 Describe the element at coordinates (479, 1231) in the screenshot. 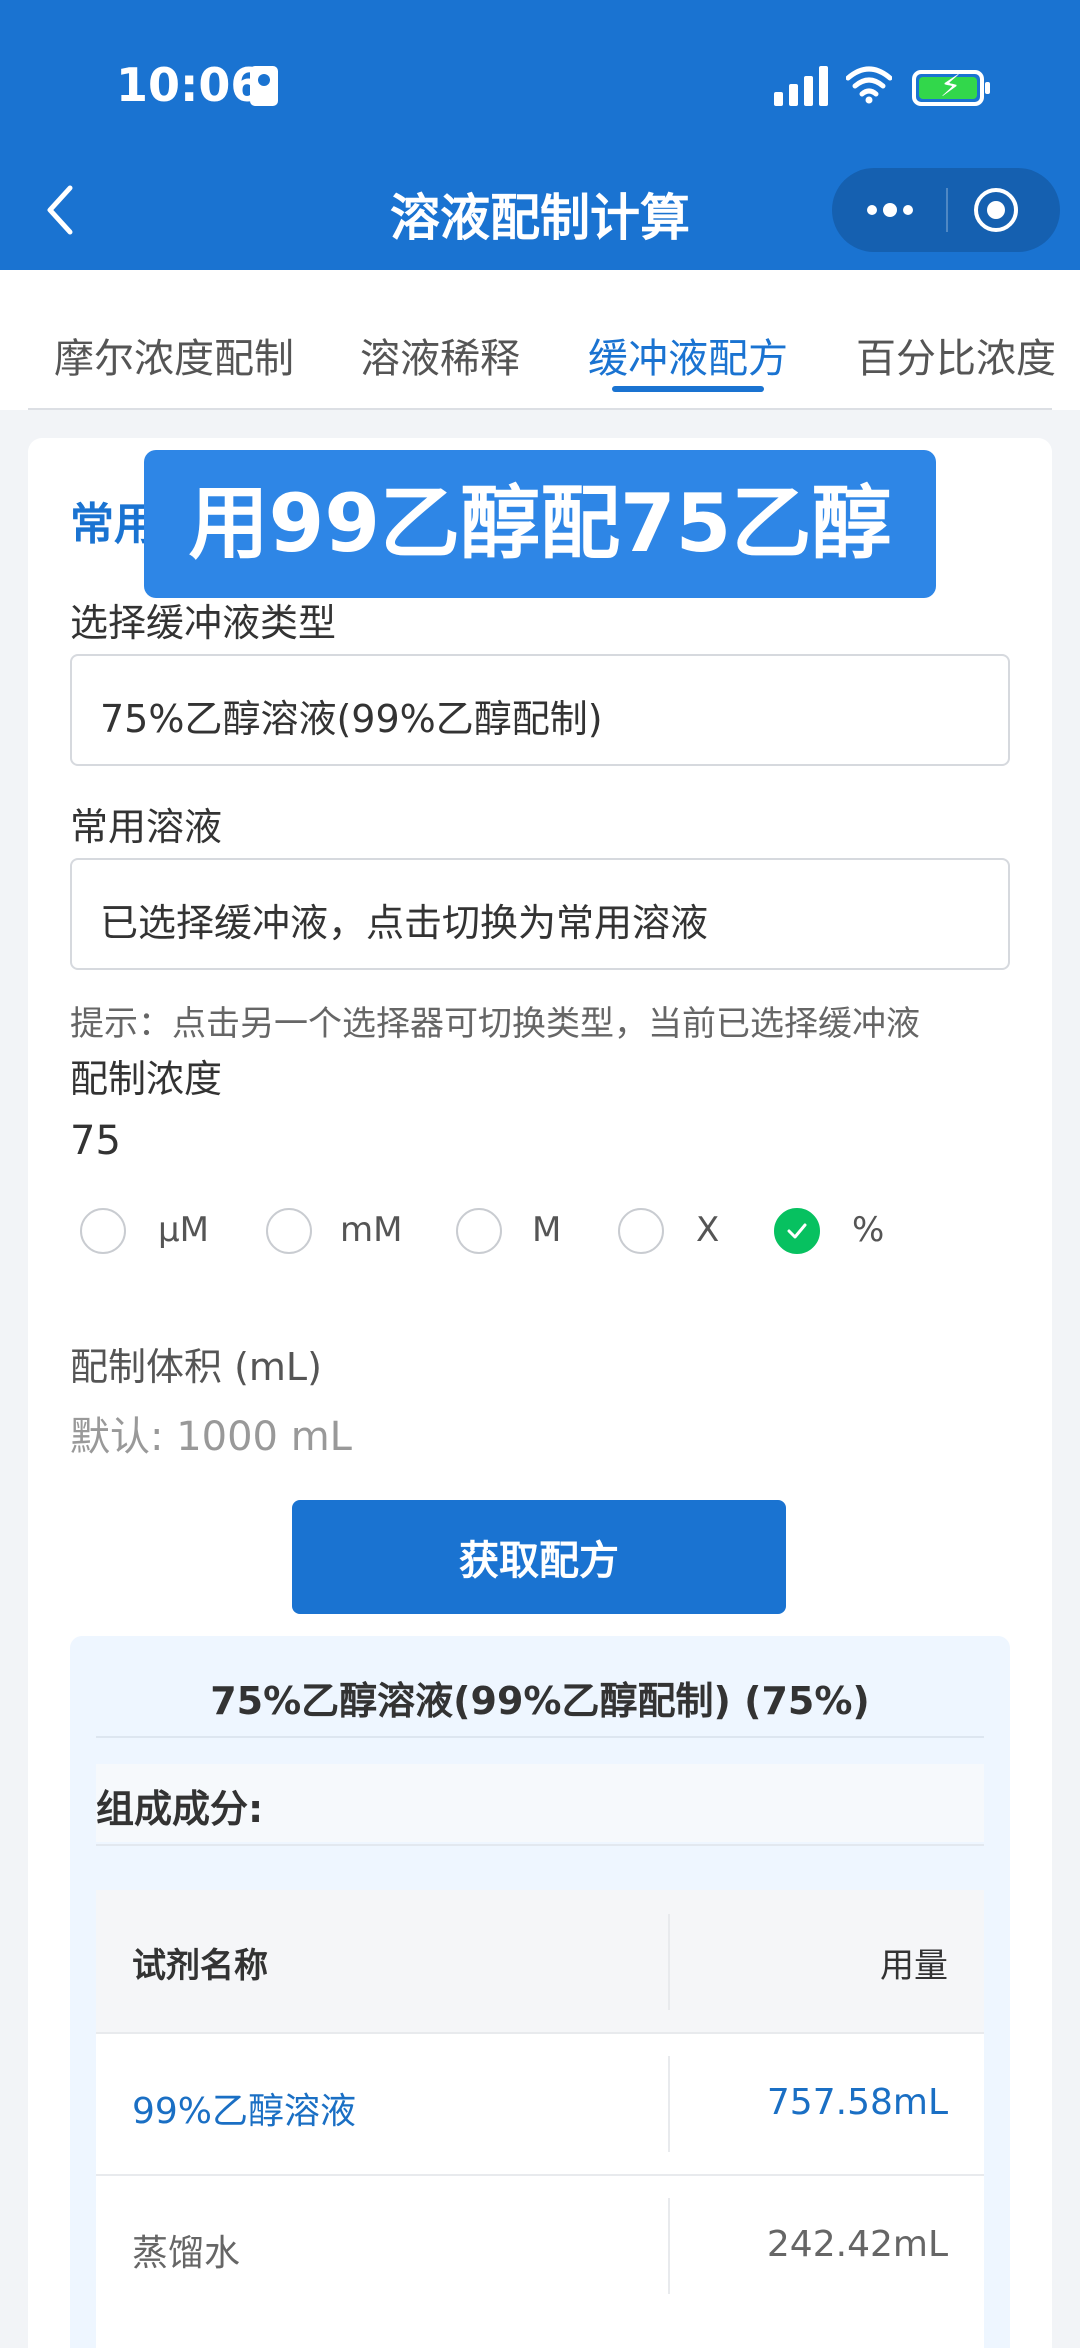

I see `unit-radio-m` at that location.